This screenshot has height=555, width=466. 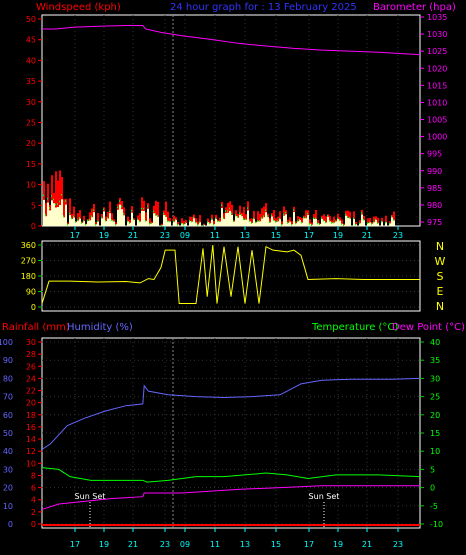 I want to click on humidity-tick-label: 50, so click(x=8, y=433).